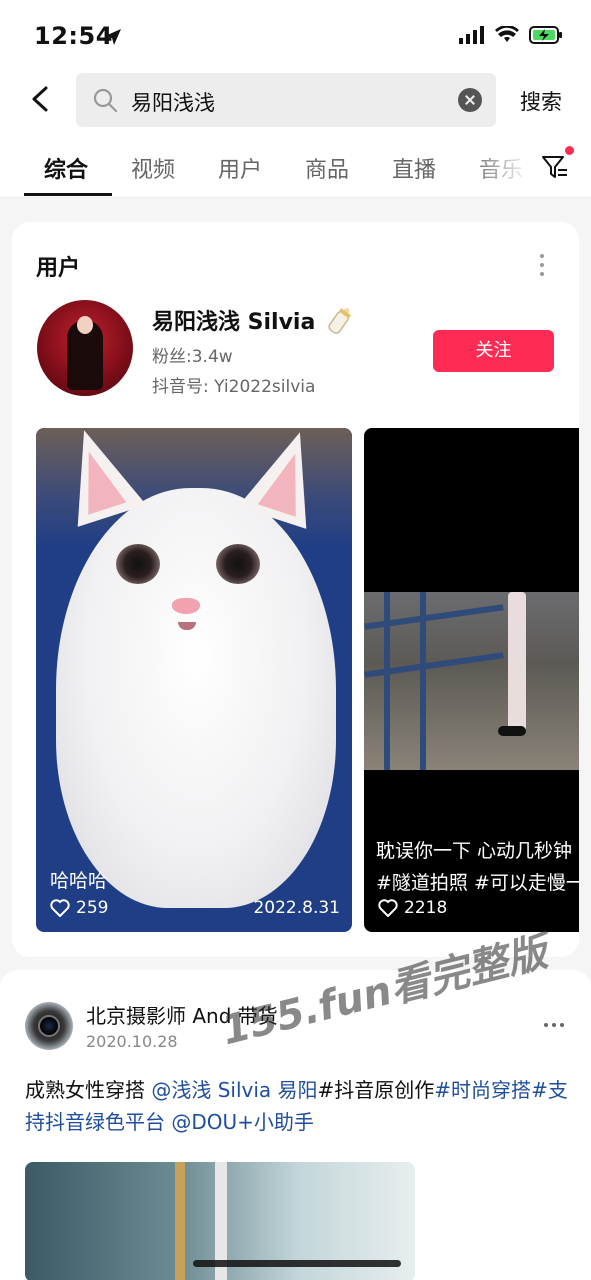 The width and height of the screenshot is (591, 1280). I want to click on post-date: 2020.10.28, so click(132, 1041).